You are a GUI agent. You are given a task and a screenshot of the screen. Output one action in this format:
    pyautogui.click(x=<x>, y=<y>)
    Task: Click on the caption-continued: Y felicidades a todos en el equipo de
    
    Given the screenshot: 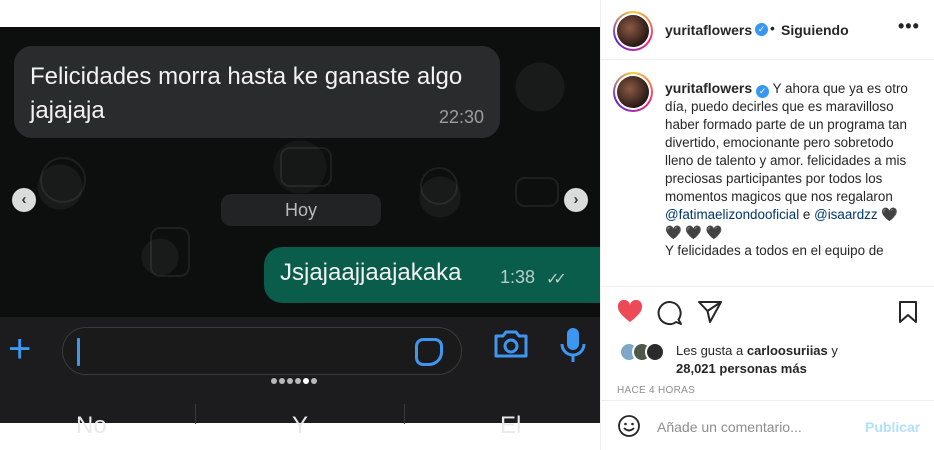 What is the action you would take?
    pyautogui.click(x=774, y=250)
    